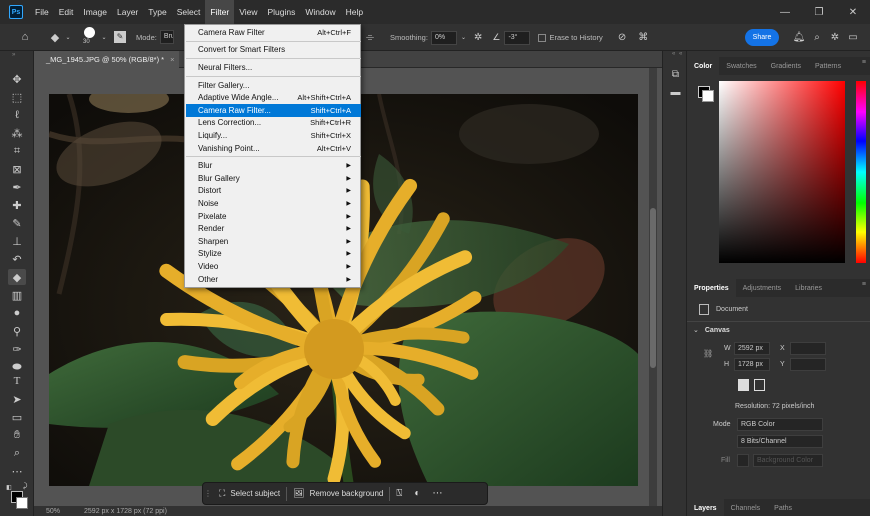 Image resolution: width=870 pixels, height=516 pixels. I want to click on hue-slider, so click(861, 172).